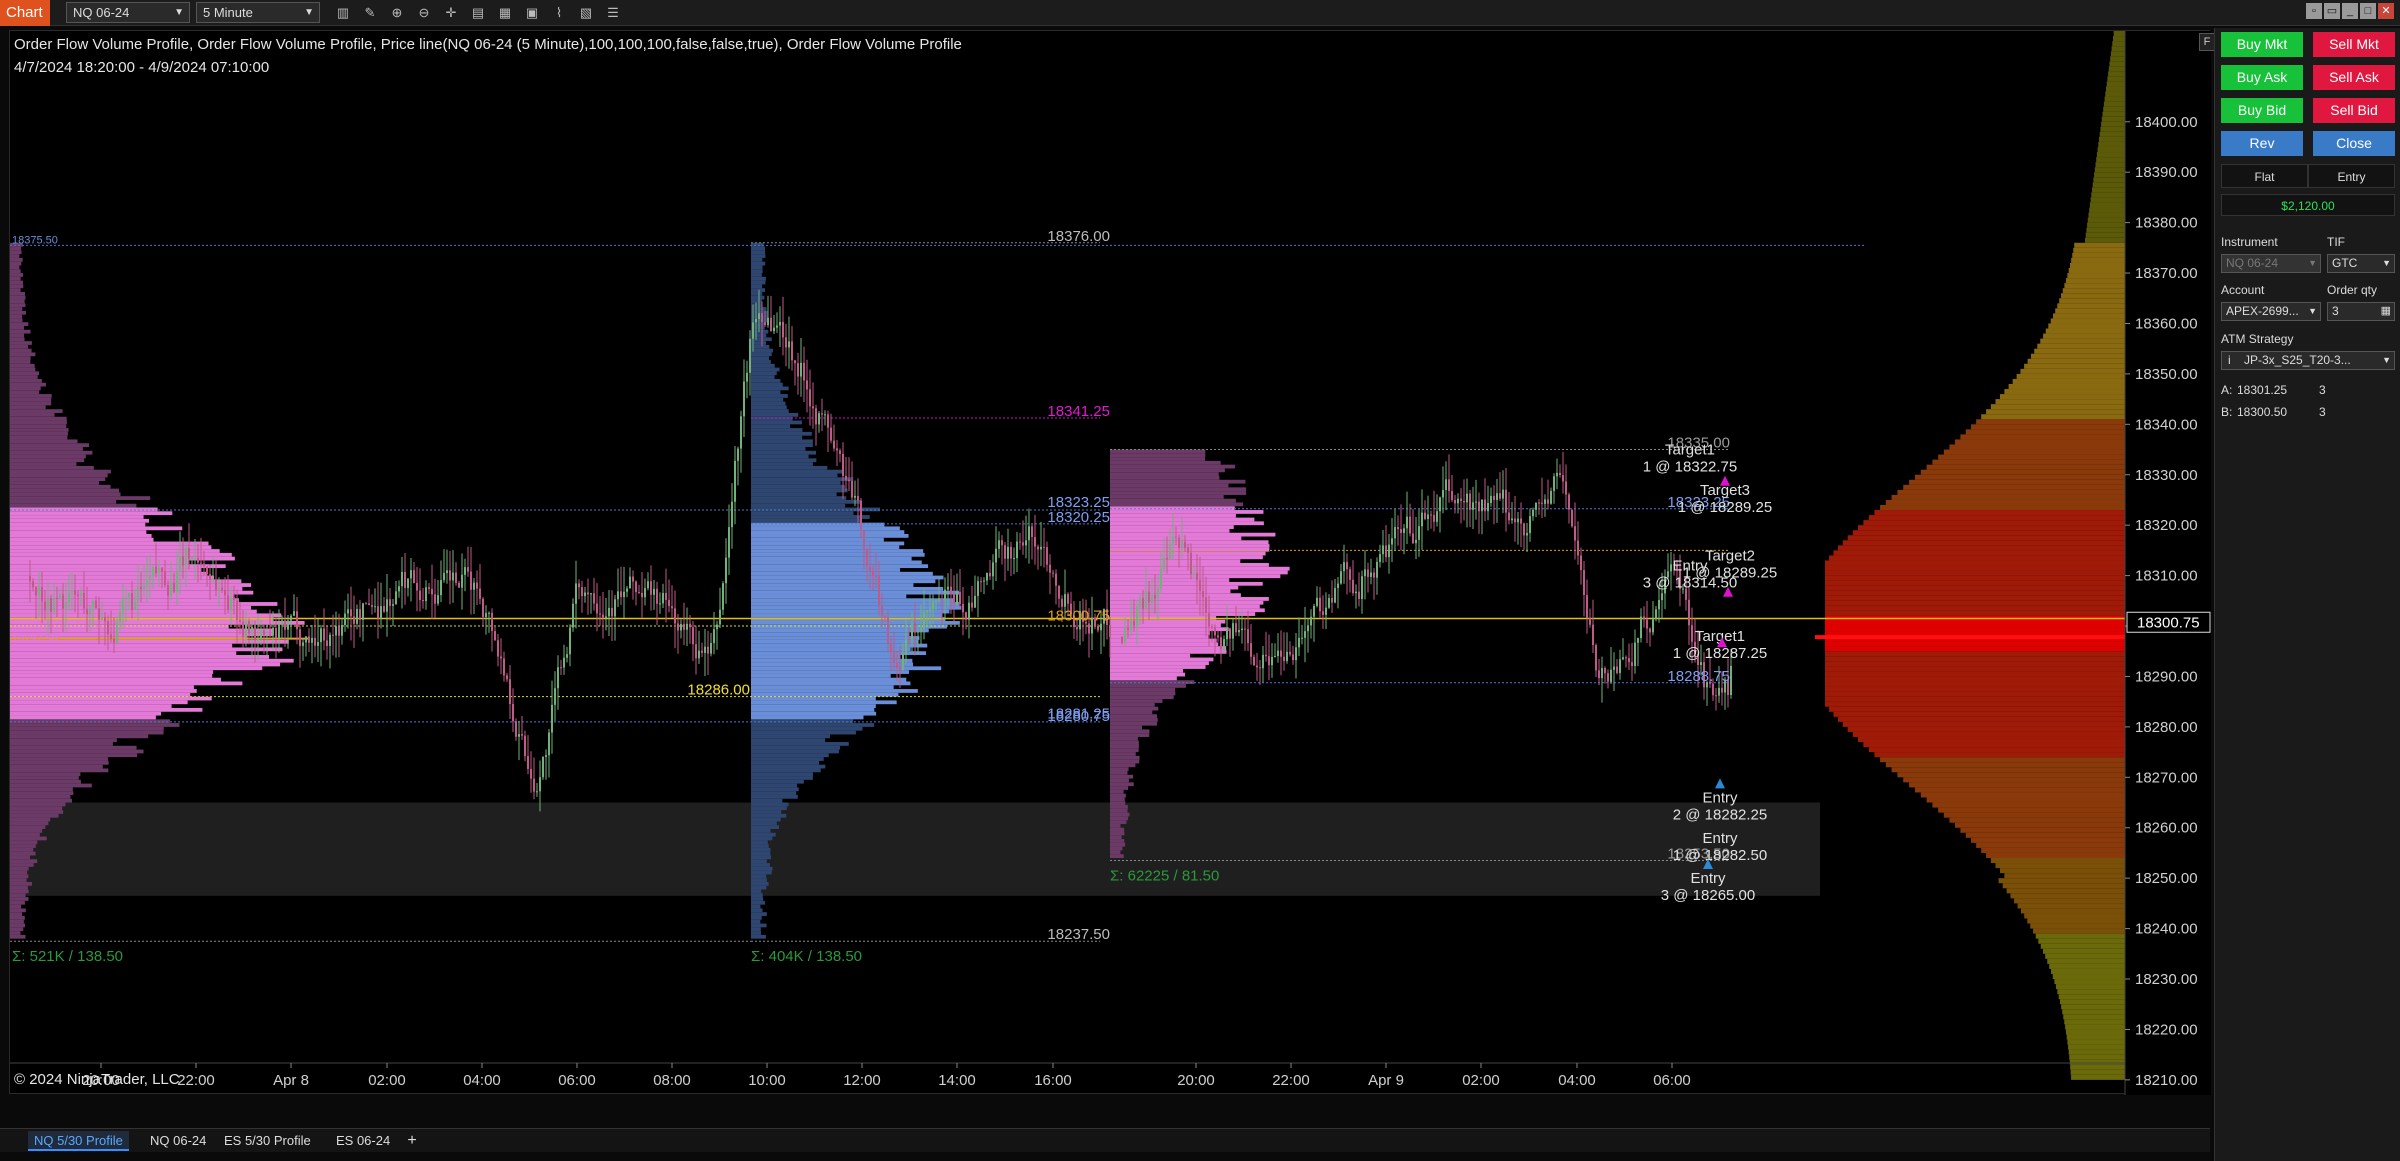 This screenshot has height=1161, width=2400. I want to click on zoom-out-icon: ⊖, so click(424, 13).